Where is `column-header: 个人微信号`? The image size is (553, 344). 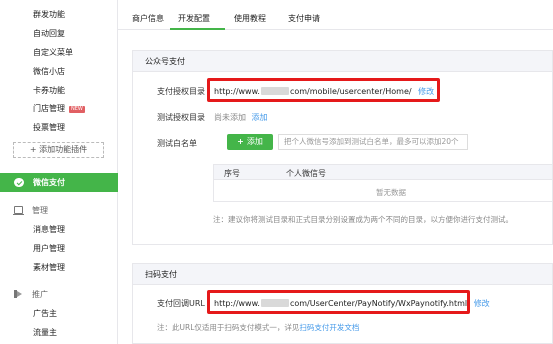
column-header: 个人微信号 is located at coordinates (306, 173).